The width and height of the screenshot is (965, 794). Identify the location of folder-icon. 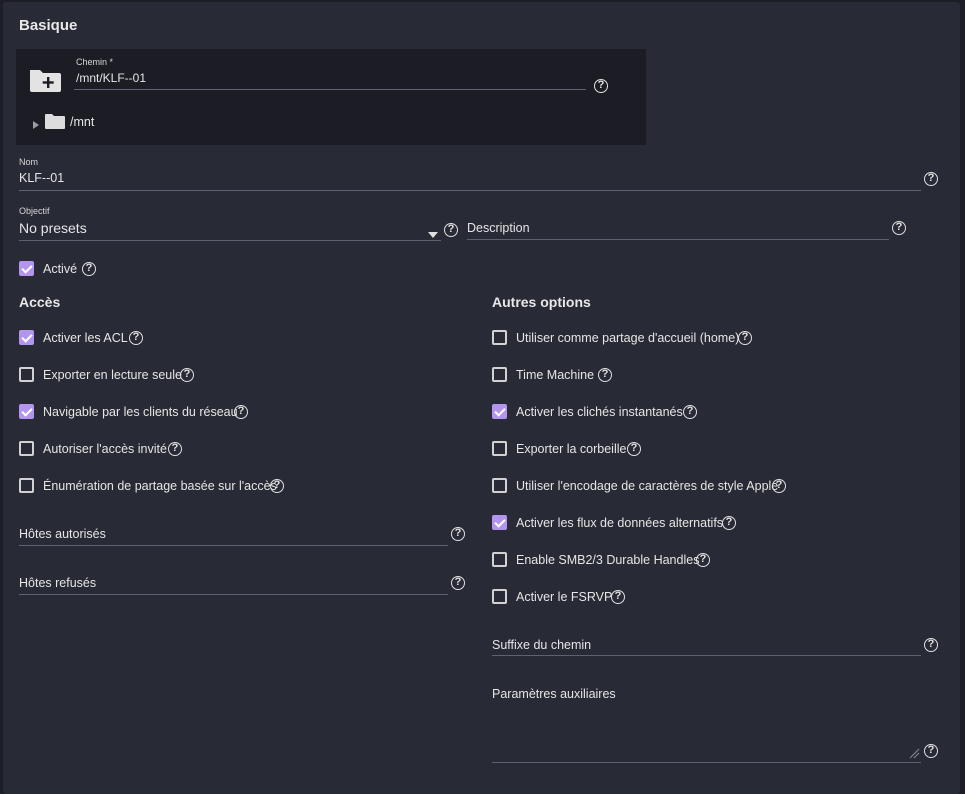
(55, 121).